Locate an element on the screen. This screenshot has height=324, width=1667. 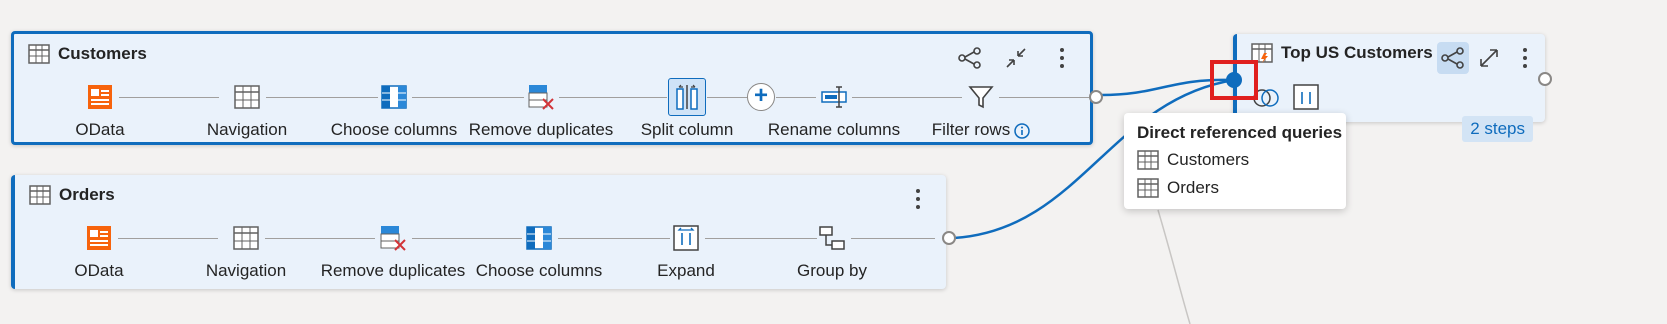
step-group-by: Group by is located at coordinates (832, 251).